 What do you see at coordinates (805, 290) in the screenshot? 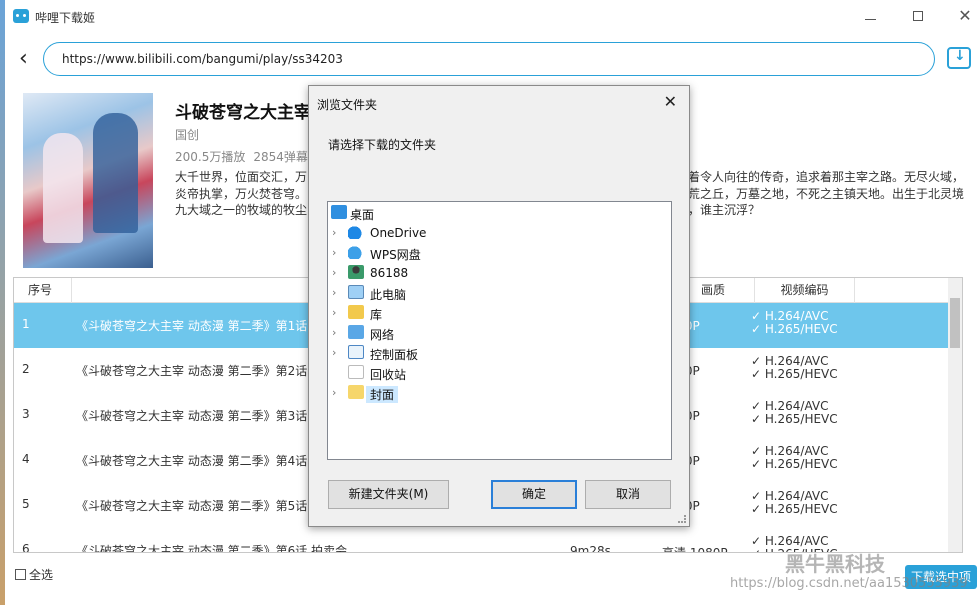
I see `column-header-codec: 视频编码` at bounding box center [805, 290].